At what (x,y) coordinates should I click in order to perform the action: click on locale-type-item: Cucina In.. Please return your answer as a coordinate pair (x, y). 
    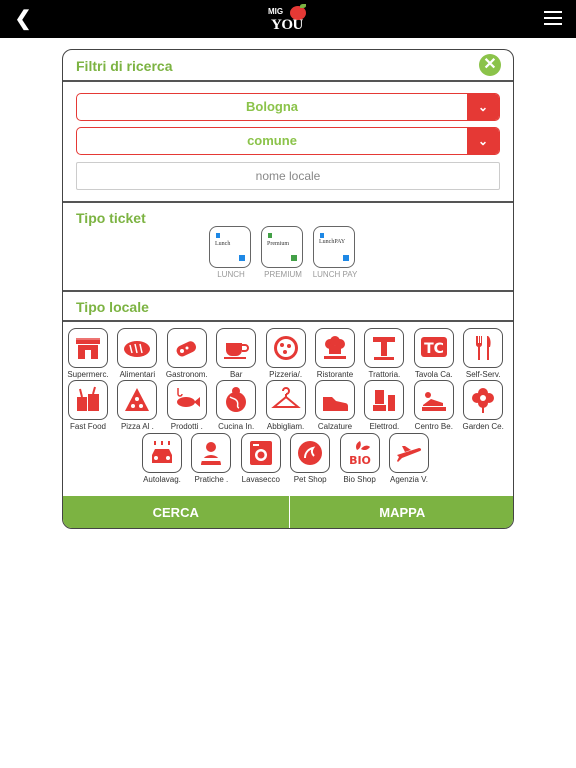
    Looking at the image, I should click on (236, 405).